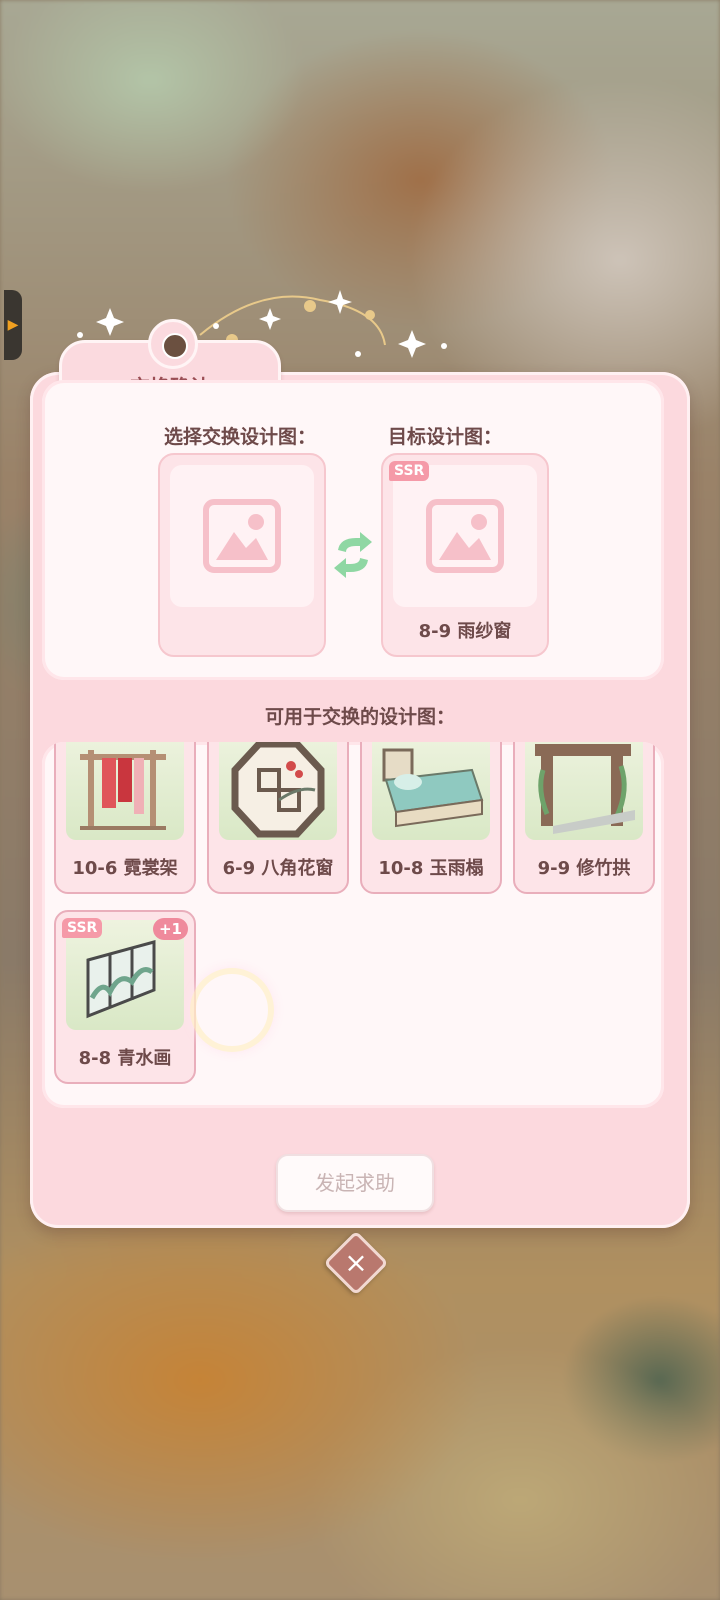 Image resolution: width=720 pixels, height=1600 pixels. I want to click on bamboo-arch-icon, so click(584, 791).